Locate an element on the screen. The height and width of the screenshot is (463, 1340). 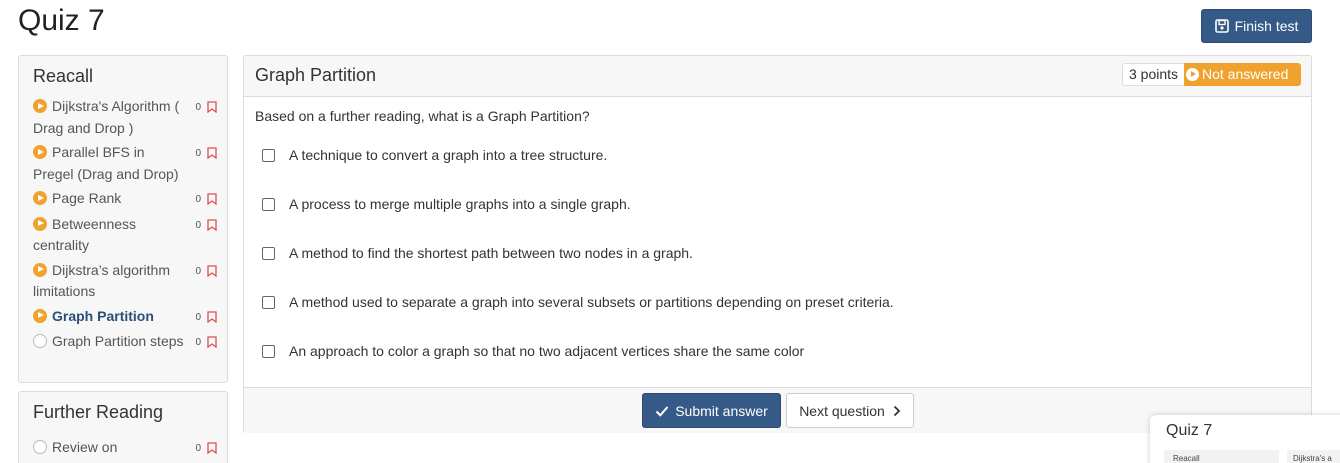
question-title: Graph Partition is located at coordinates (316, 75).